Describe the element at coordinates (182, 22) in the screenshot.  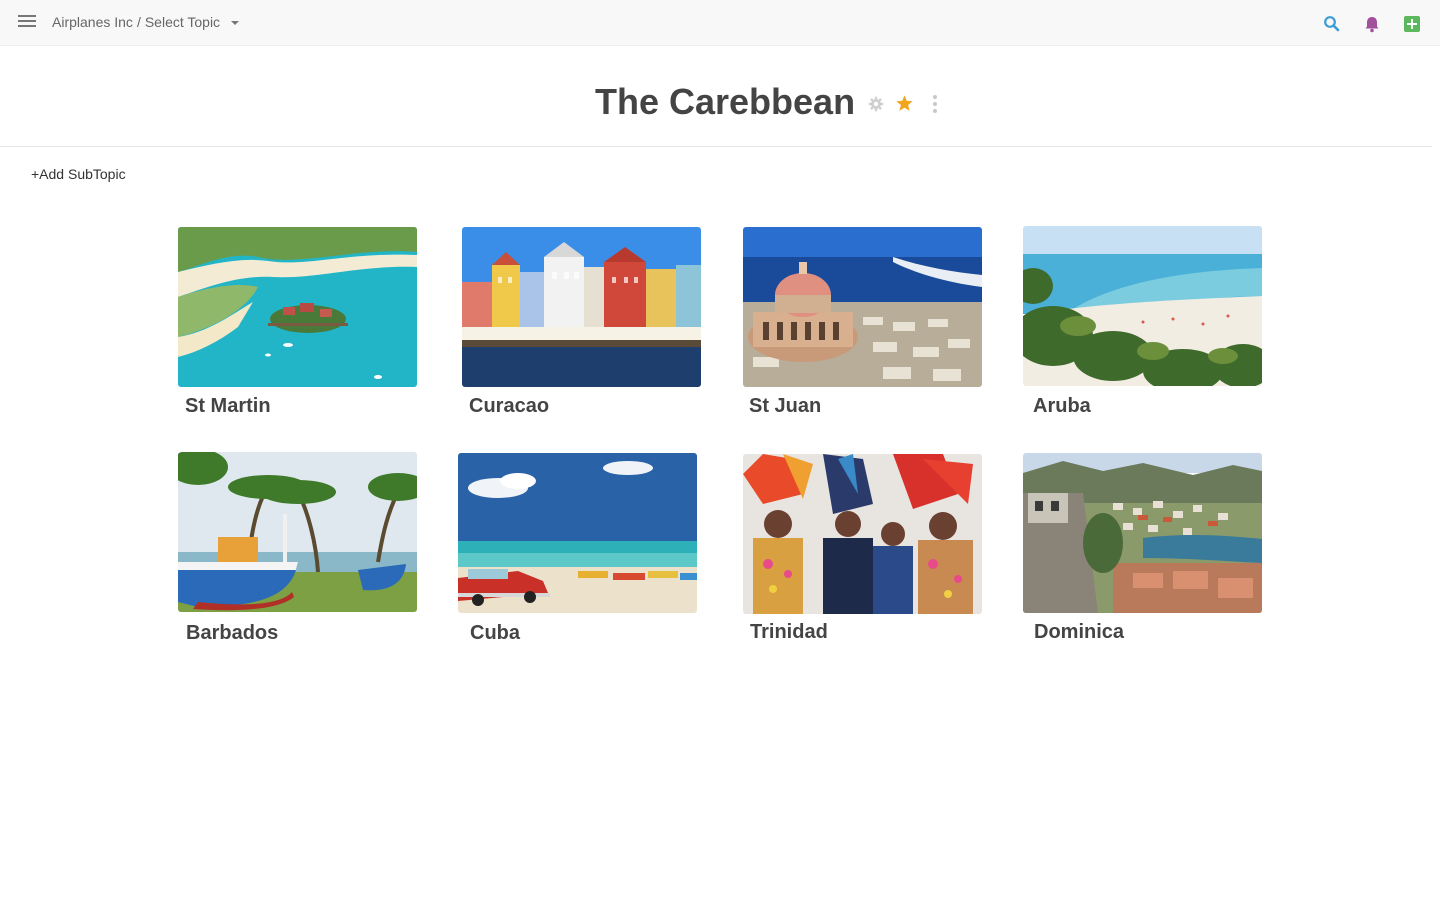
I see `topic-selector: Select Topic` at that location.